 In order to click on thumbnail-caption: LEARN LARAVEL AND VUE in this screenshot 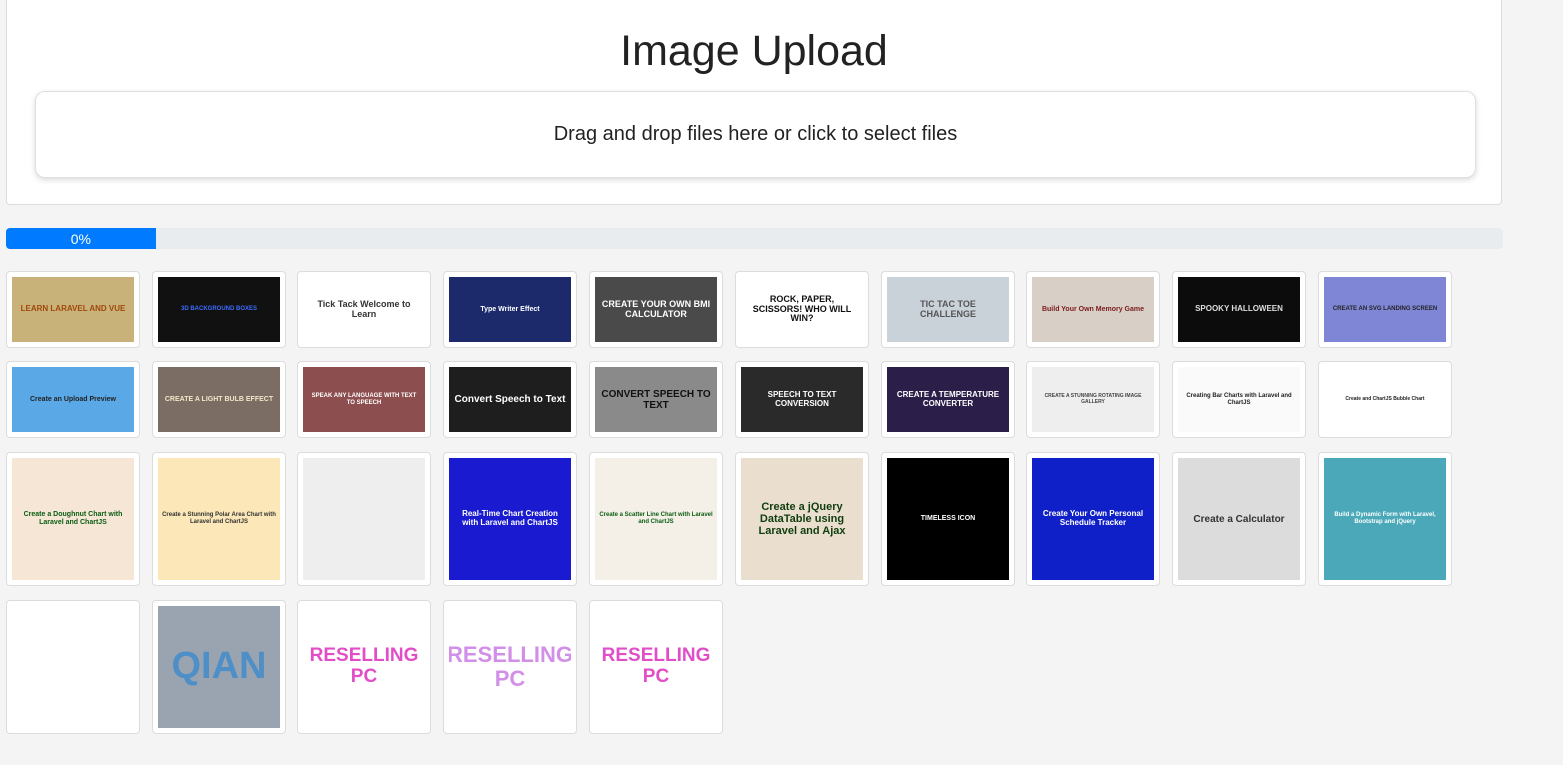, I will do `click(73, 309)`.